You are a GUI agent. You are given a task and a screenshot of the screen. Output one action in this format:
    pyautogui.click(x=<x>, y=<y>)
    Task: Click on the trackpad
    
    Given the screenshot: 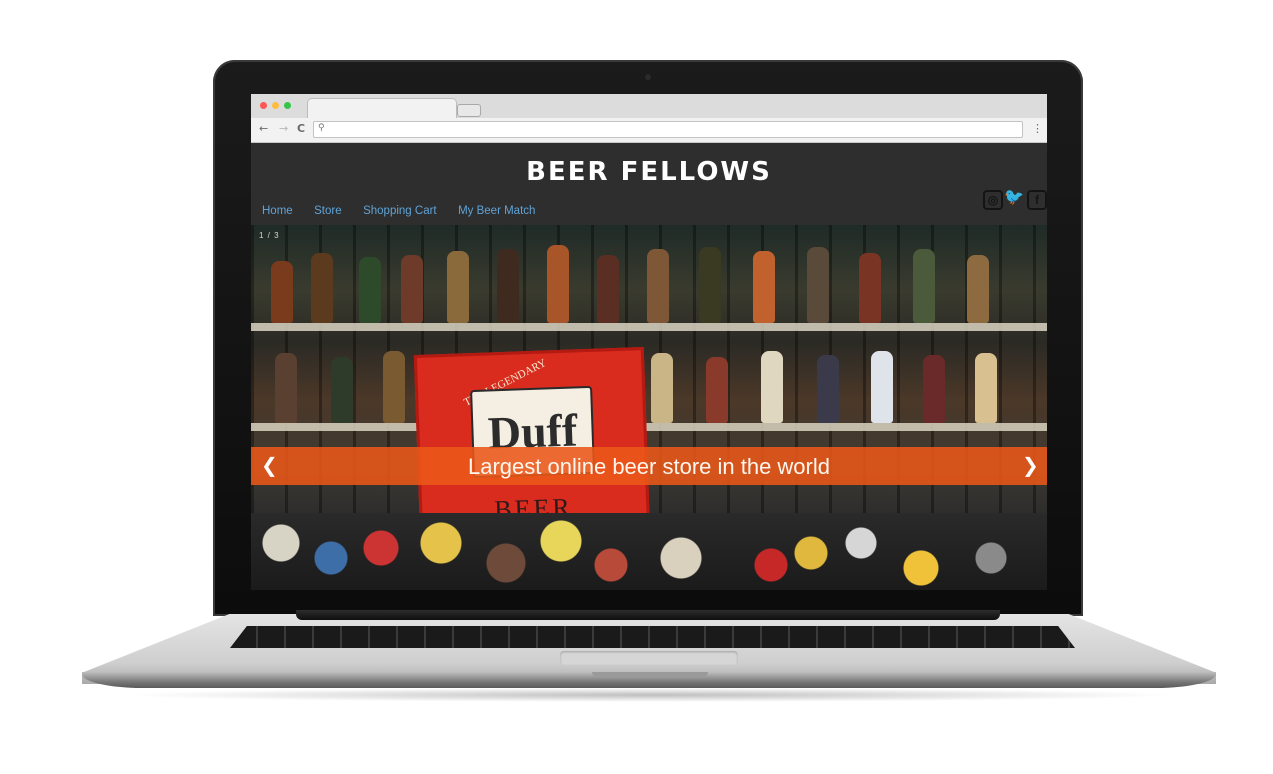 What is the action you would take?
    pyautogui.click(x=649, y=658)
    